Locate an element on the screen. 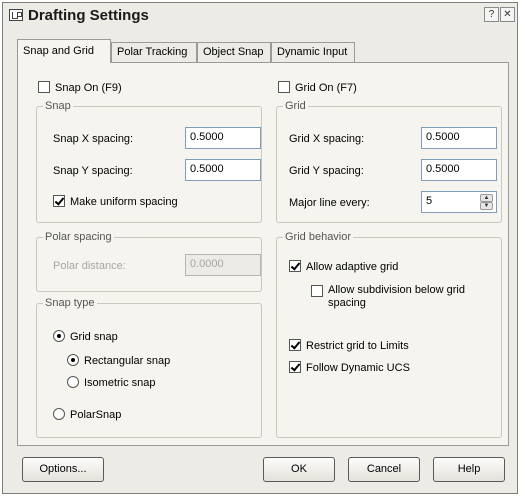 This screenshot has width=525, height=502. major-line-spinner: ▲ ▼ is located at coordinates (486, 202).